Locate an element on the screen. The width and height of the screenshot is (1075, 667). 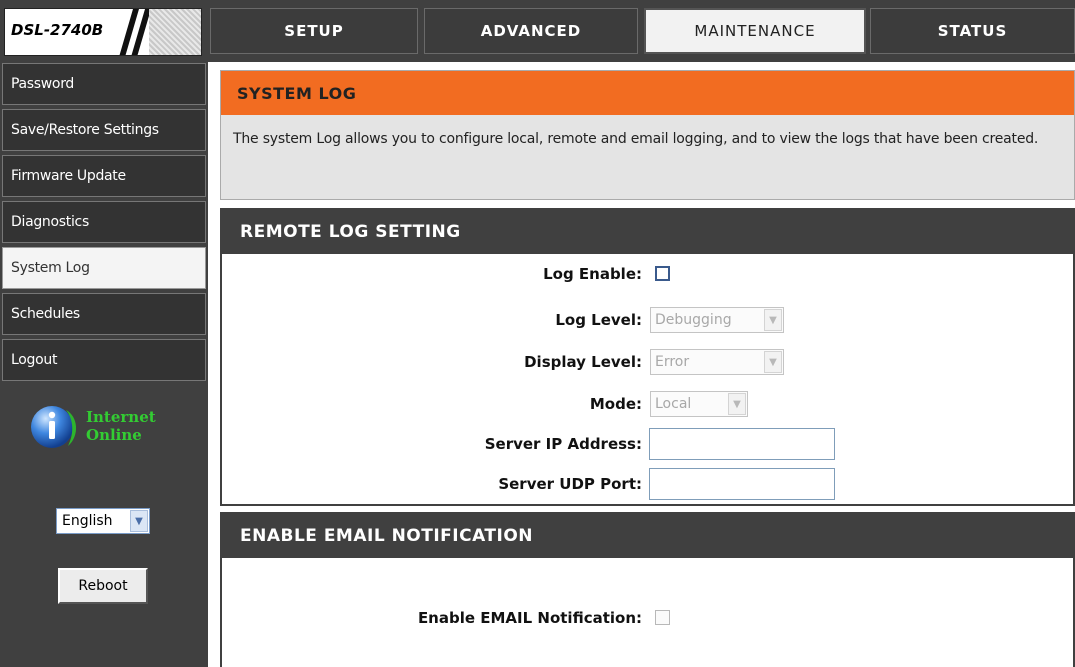
sidebar-item-firmware-update: Firmware Update is located at coordinates (104, 176).